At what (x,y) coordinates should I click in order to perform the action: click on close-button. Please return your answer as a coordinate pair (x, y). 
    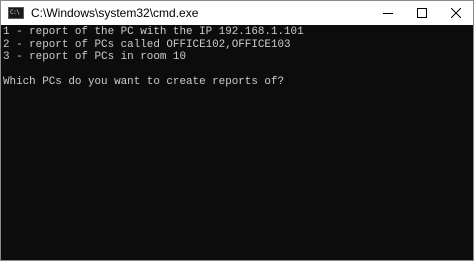
    Looking at the image, I should click on (456, 13).